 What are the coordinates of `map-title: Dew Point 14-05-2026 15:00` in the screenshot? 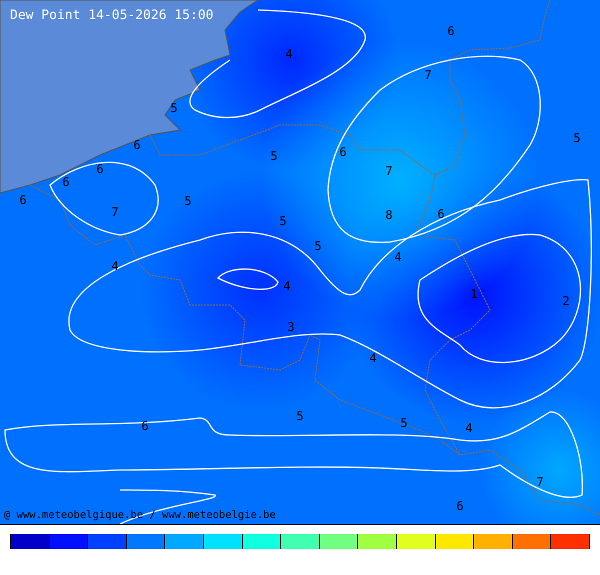 It's located at (112, 15).